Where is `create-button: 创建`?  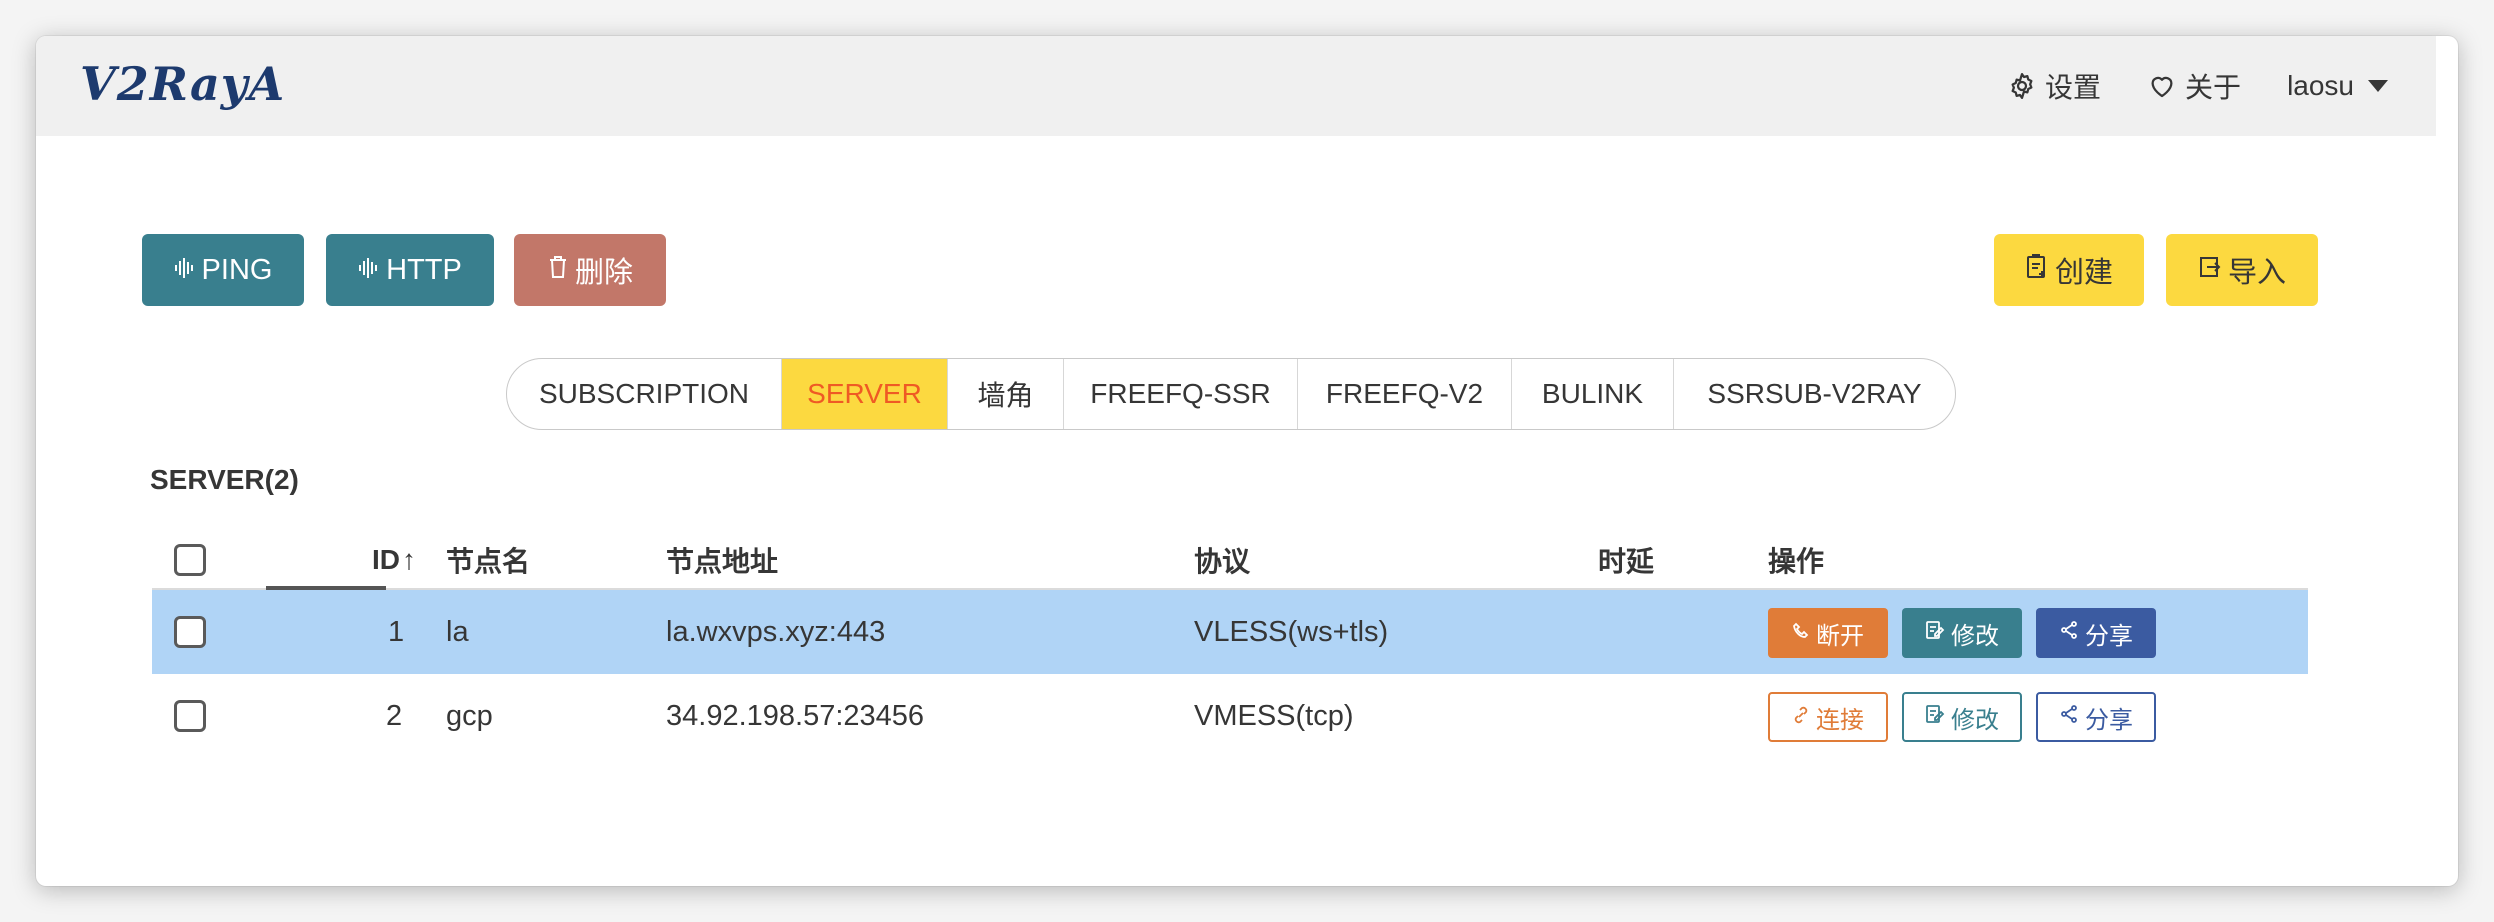
create-button: 创建 is located at coordinates (2069, 270).